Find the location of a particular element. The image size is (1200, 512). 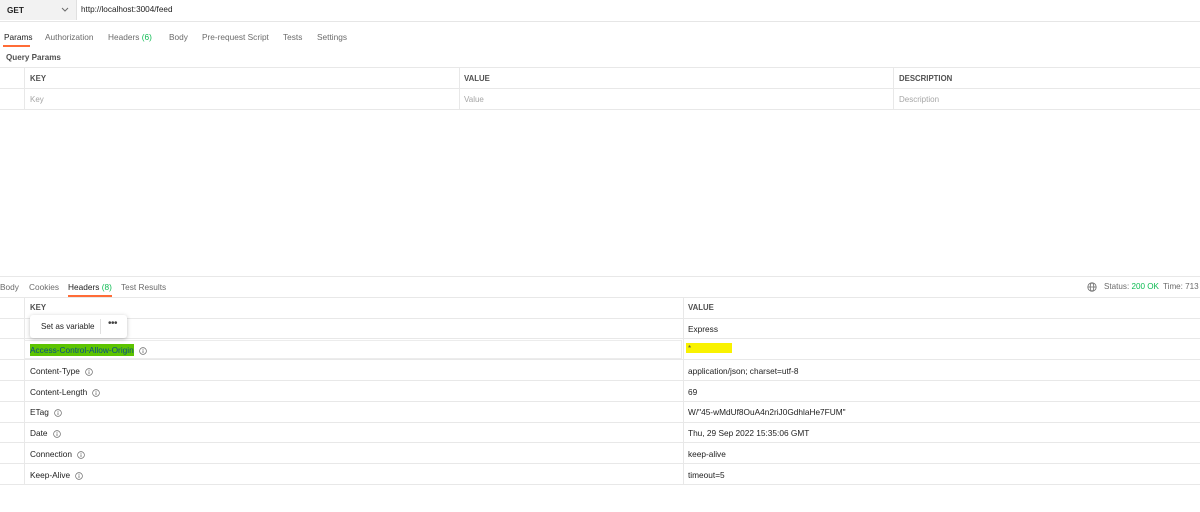

response-tab-body: Body is located at coordinates (9, 287).